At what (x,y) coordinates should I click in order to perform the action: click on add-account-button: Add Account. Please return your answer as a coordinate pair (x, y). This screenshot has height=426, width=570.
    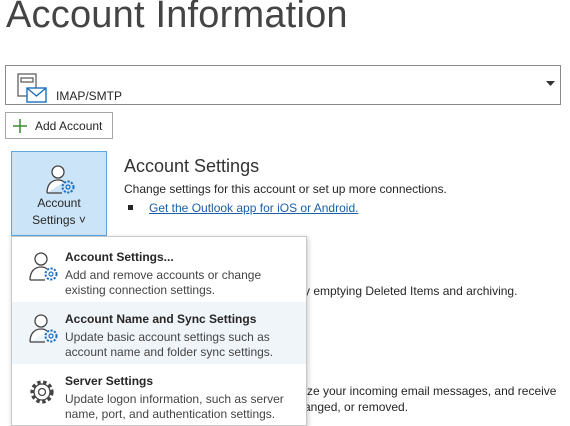
    Looking at the image, I should click on (59, 125).